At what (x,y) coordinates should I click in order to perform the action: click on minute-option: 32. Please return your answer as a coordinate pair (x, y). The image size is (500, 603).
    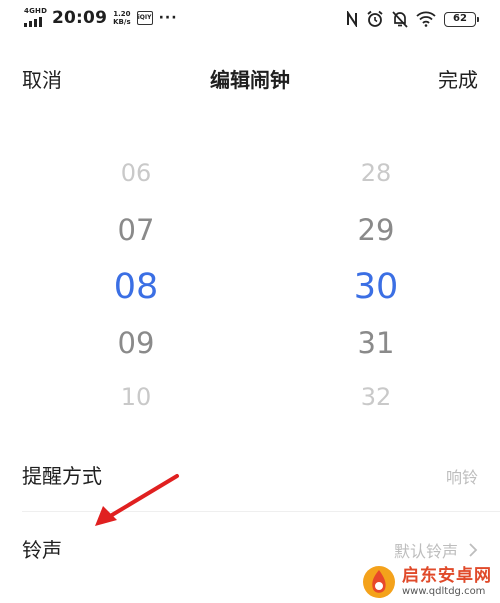
    Looking at the image, I should click on (376, 397).